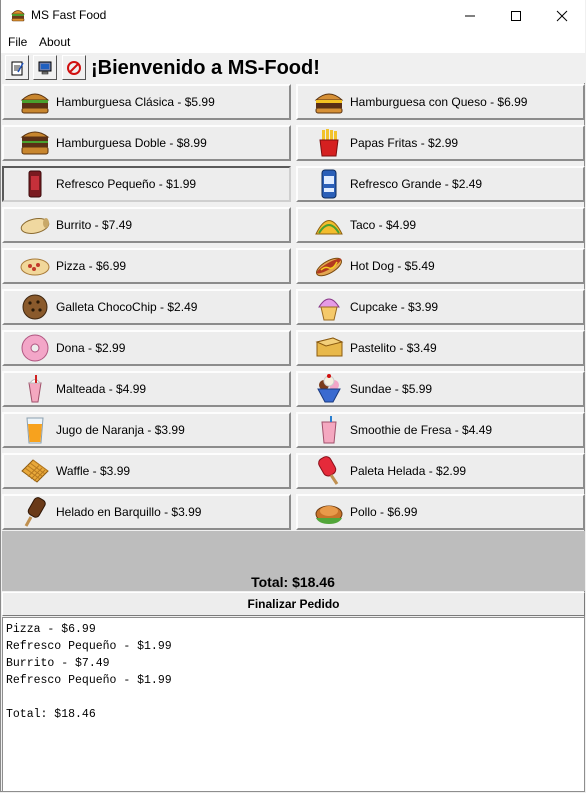 The height and width of the screenshot is (793, 586). Describe the element at coordinates (146, 471) in the screenshot. I see `menu-item-button: Waffle - $3.99` at that location.